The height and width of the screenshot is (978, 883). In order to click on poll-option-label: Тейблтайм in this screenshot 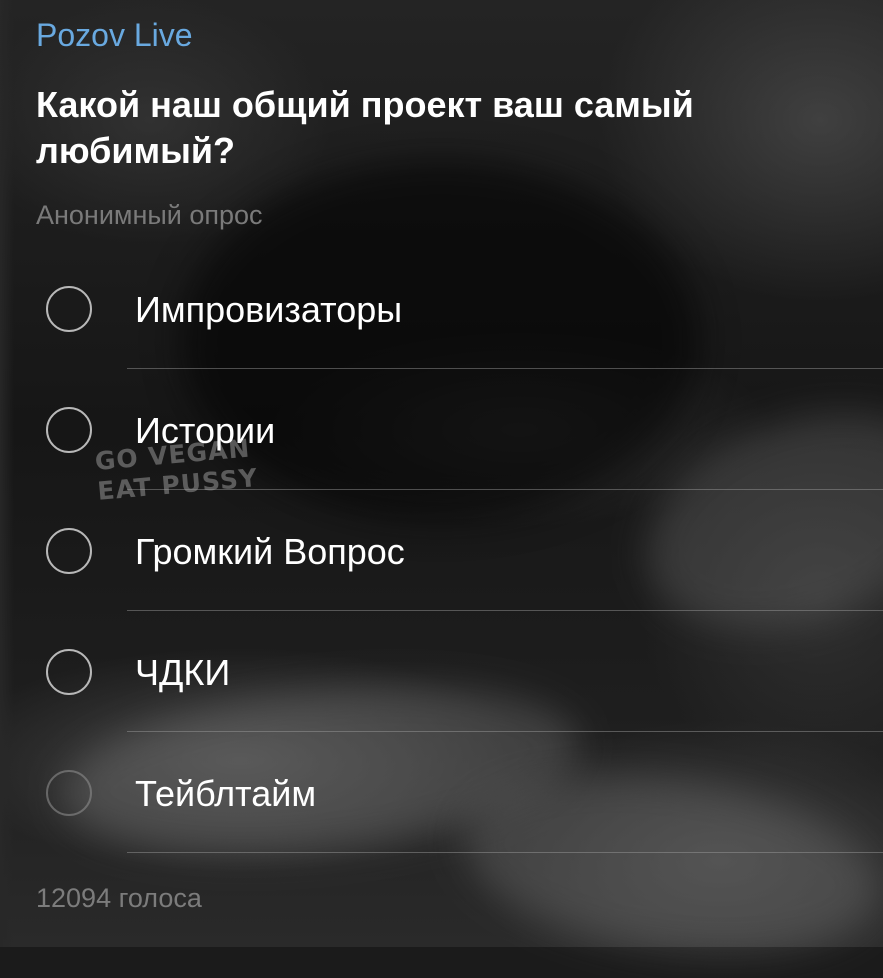, I will do `click(226, 793)`.